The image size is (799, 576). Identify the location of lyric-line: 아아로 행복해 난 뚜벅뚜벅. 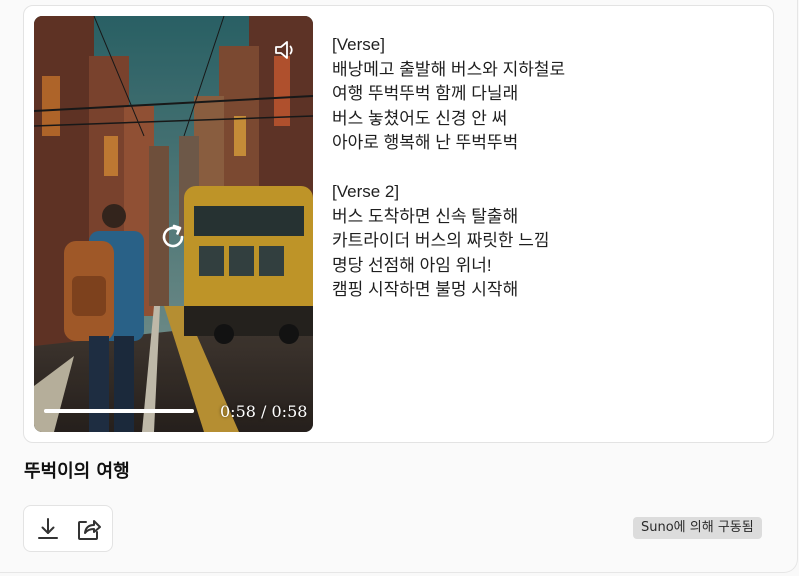
(425, 142).